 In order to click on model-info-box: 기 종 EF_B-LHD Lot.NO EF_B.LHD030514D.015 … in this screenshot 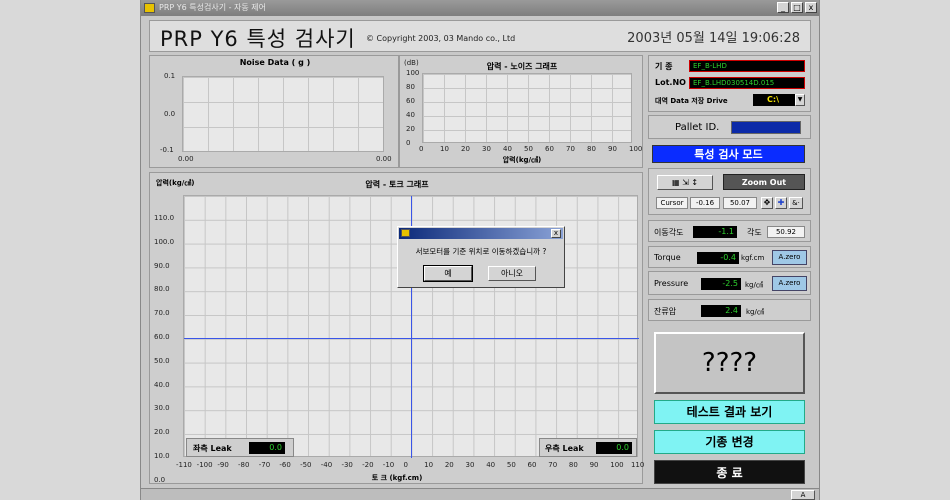, I will do `click(729, 83)`.